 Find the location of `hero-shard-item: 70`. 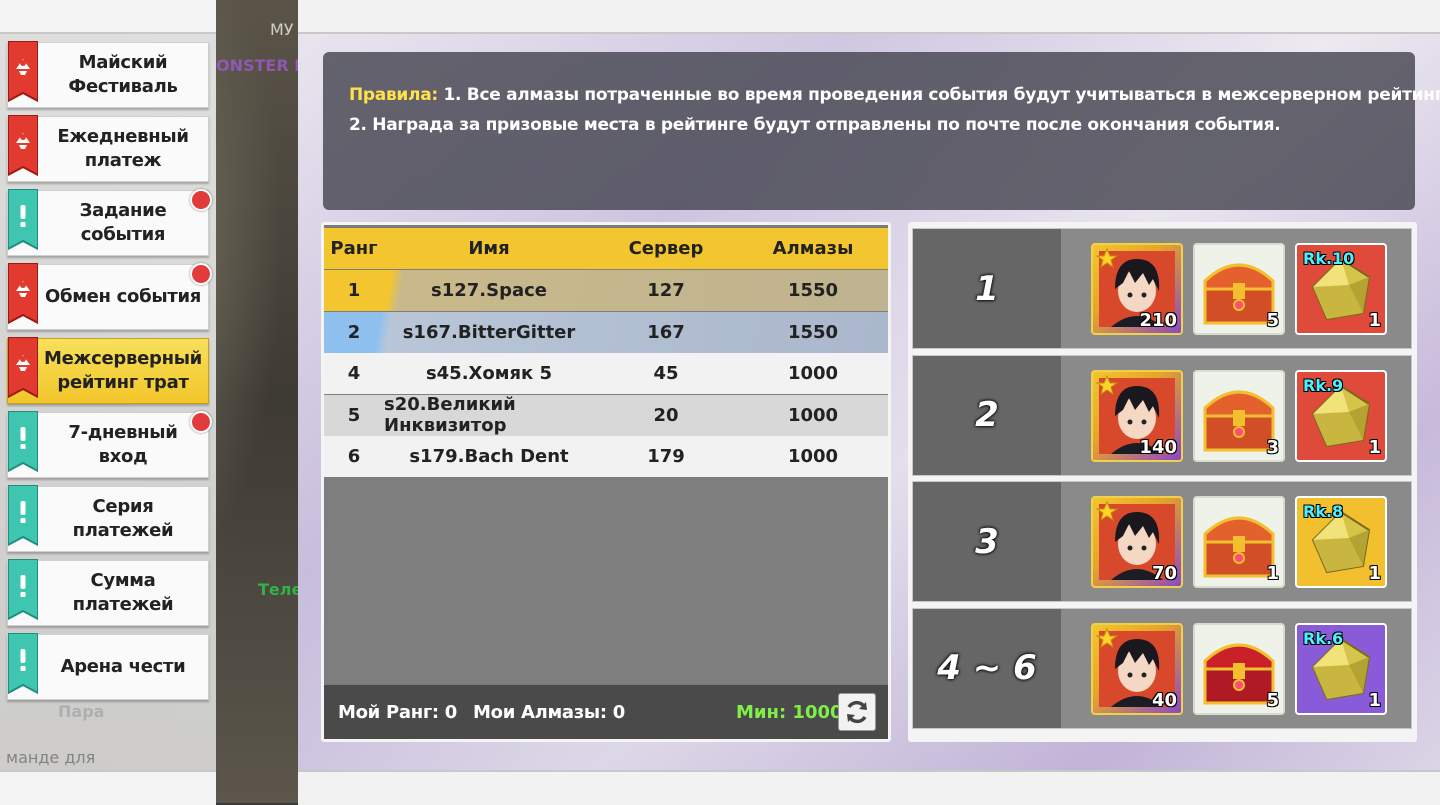

hero-shard-item: 70 is located at coordinates (1137, 542).